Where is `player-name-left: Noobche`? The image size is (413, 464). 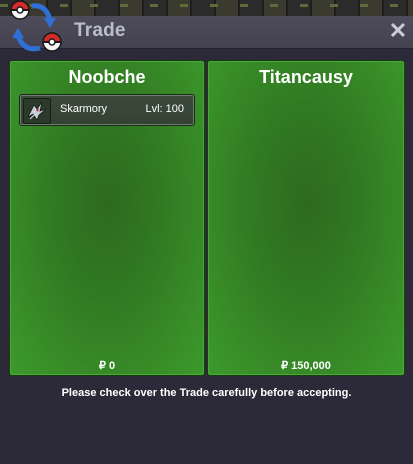 player-name-left: Noobche is located at coordinates (107, 77).